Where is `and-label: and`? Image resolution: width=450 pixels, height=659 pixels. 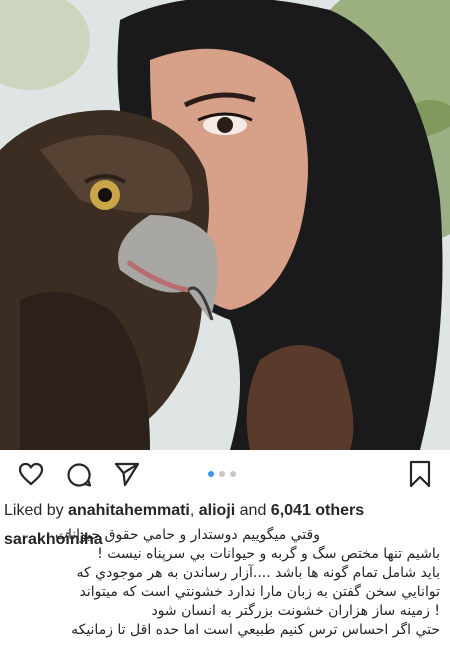 and-label: and is located at coordinates (253, 510).